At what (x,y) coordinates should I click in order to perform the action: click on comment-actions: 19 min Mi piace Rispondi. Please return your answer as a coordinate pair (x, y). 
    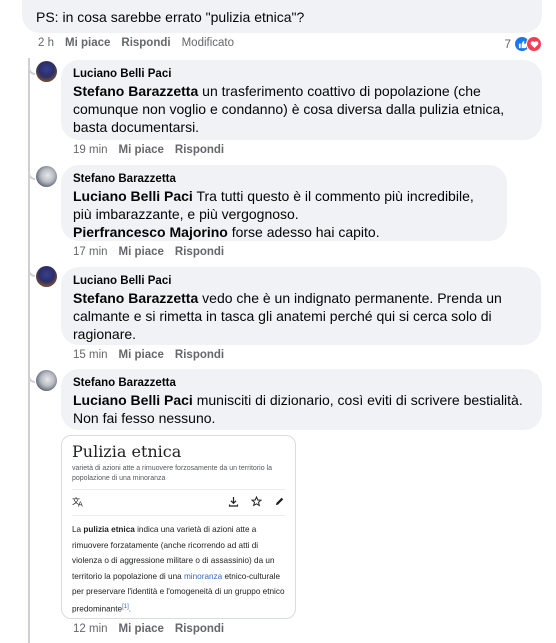
    Looking at the image, I should click on (148, 150).